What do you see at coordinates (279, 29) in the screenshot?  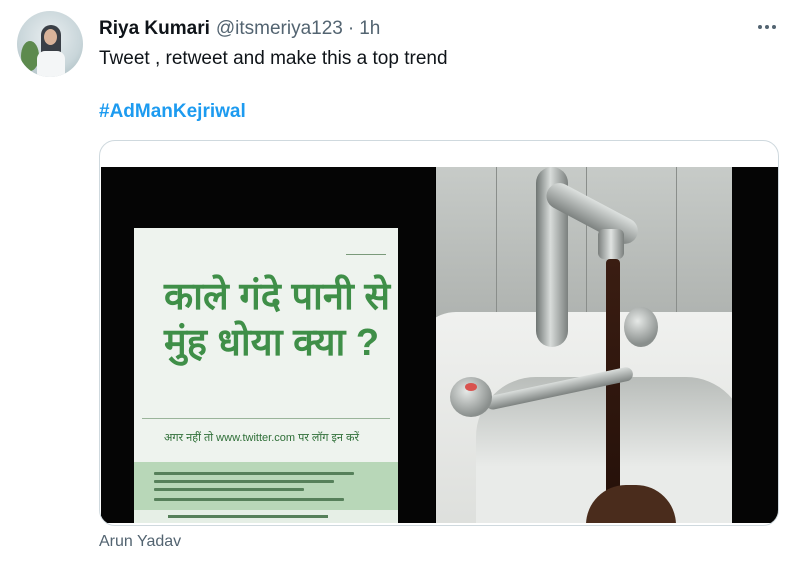 I see `author-handle: @itsmeriya123` at bounding box center [279, 29].